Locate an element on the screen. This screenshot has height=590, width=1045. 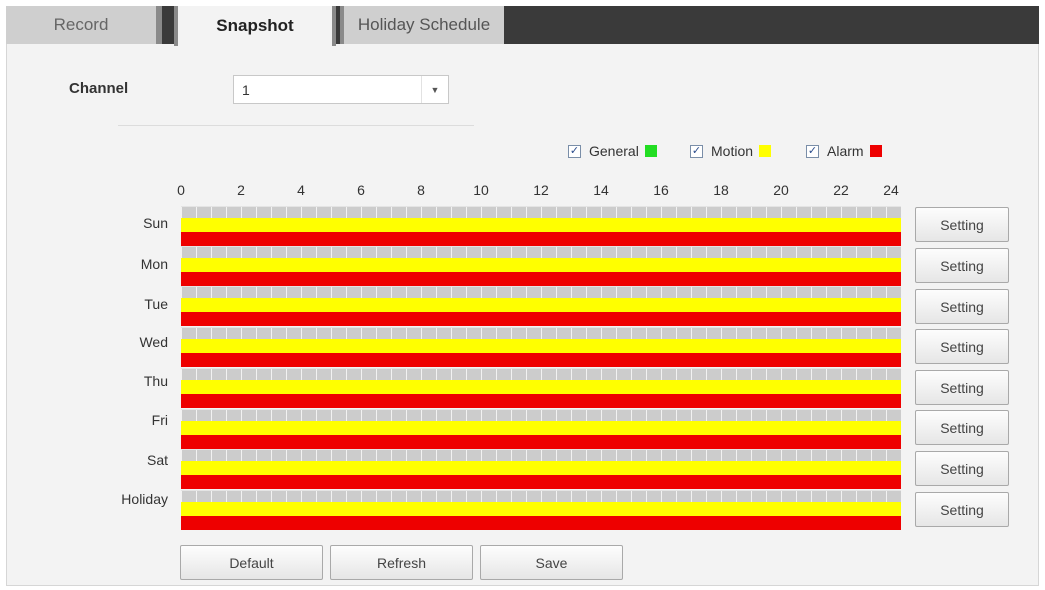
legend-motion: ✓ Motion is located at coordinates (731, 151).